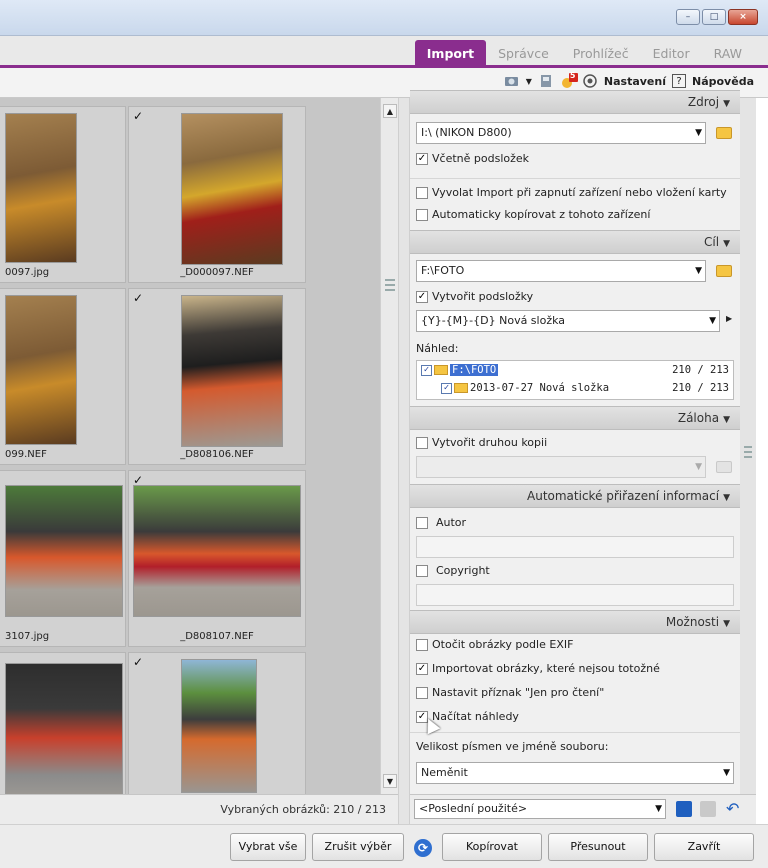 This screenshot has width=768, height=868. What do you see at coordinates (575, 242) in the screenshot?
I see `section-header-target: Cíl ▼` at bounding box center [575, 242].